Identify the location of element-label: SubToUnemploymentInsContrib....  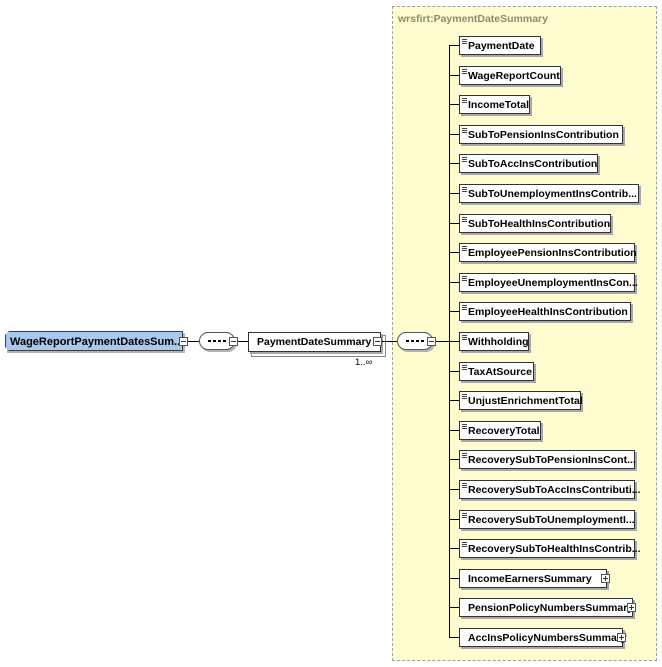
(552, 194).